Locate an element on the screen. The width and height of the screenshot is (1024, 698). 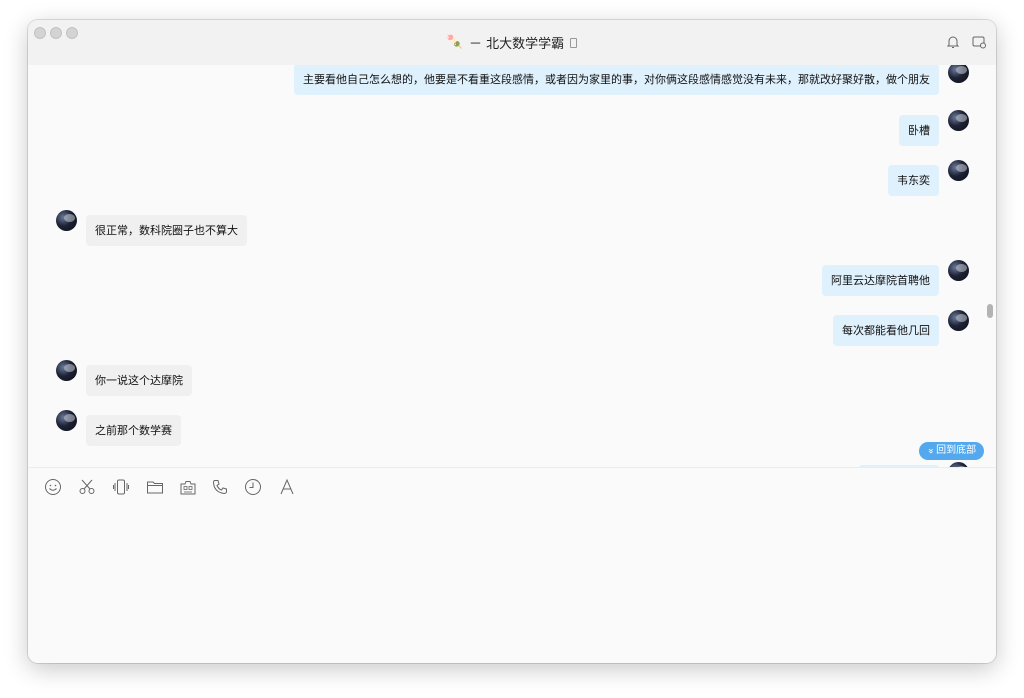
message-bubble: 之前那个数学赛 is located at coordinates (133, 430).